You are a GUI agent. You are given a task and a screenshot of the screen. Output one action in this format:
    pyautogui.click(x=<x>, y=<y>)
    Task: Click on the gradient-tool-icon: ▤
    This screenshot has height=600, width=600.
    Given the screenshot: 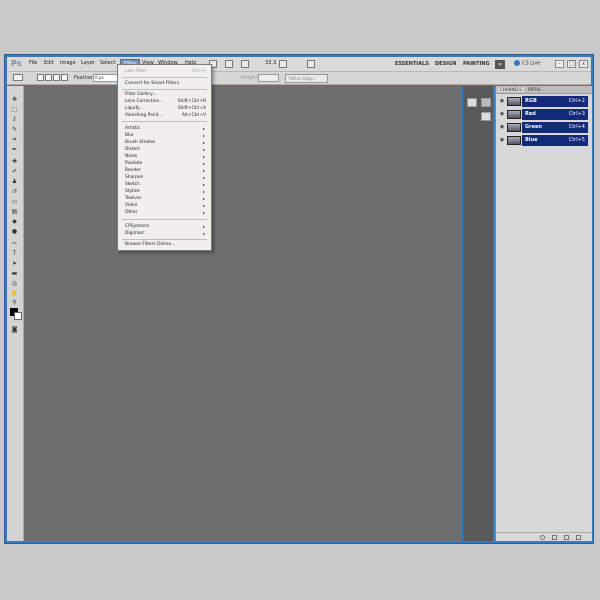 What is the action you would take?
    pyautogui.click(x=14, y=211)
    